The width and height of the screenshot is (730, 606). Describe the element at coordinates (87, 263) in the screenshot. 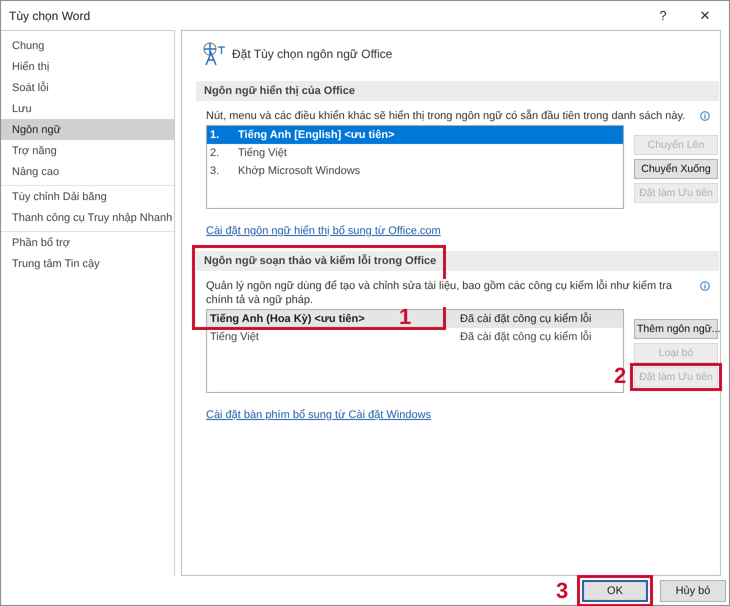

I see `sidebar-item: Trung tâm Tin cậy` at that location.